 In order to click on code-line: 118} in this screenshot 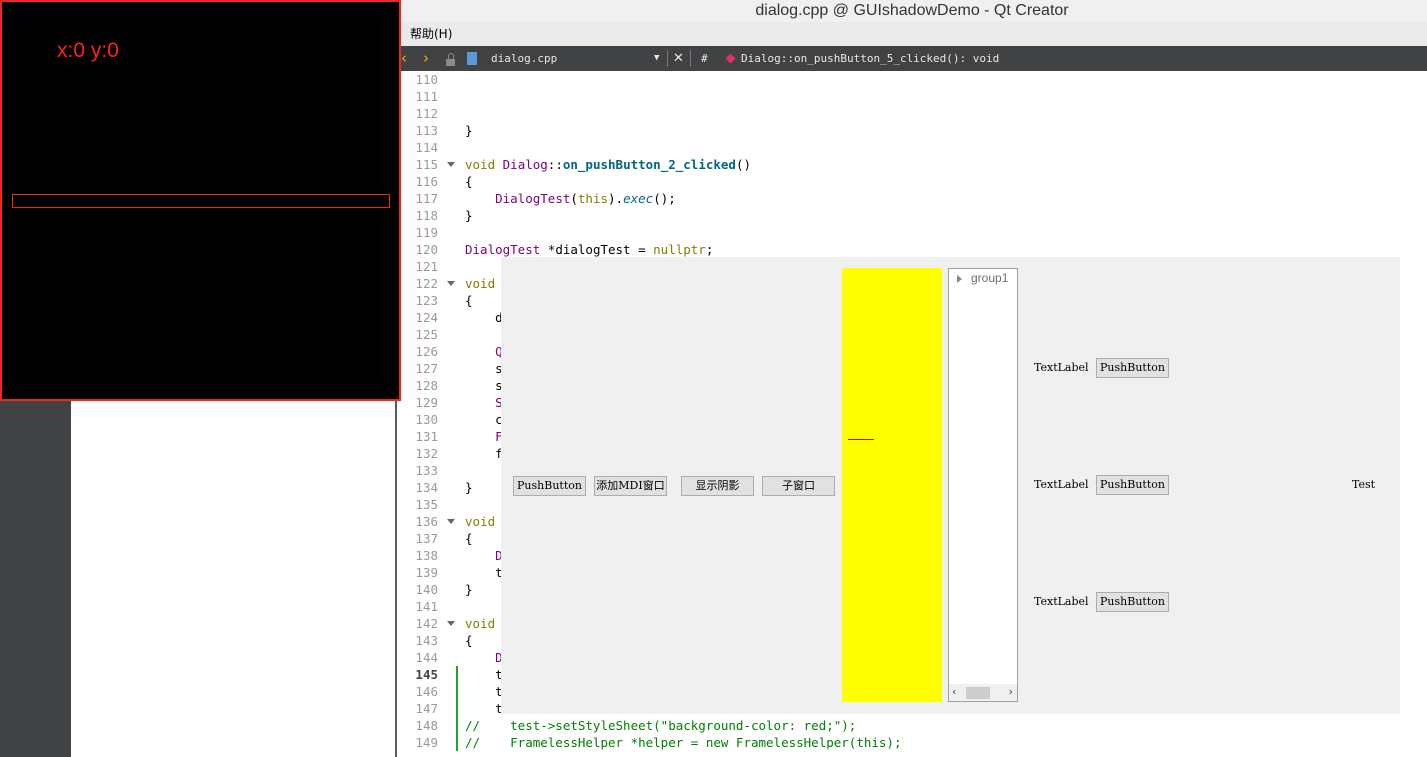, I will do `click(912, 215)`.